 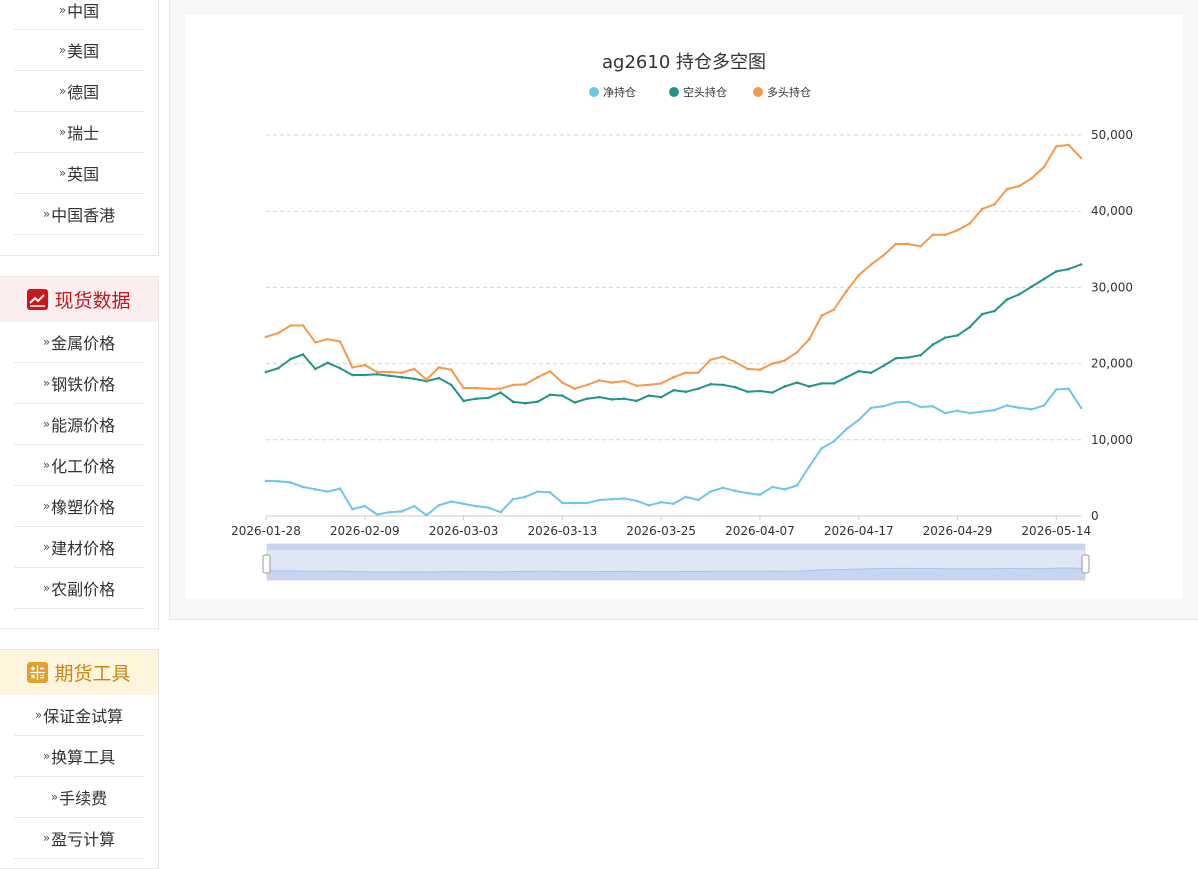 What do you see at coordinates (676, 547) in the screenshot?
I see `zoom-slider-handle-bar` at bounding box center [676, 547].